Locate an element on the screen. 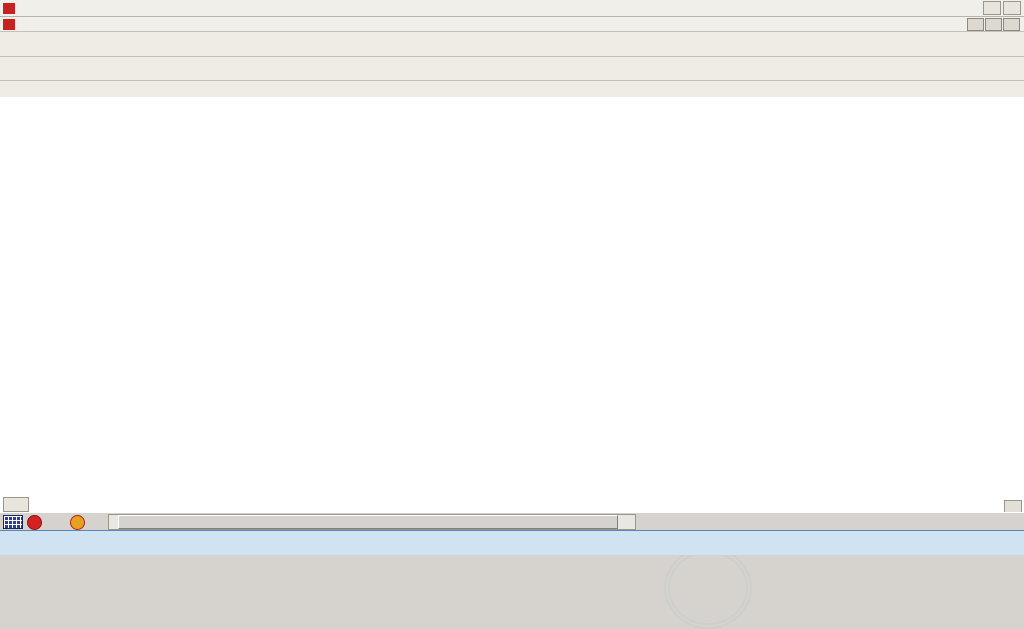 The image size is (1024, 629). mdi-minimize-button is located at coordinates (975, 24).